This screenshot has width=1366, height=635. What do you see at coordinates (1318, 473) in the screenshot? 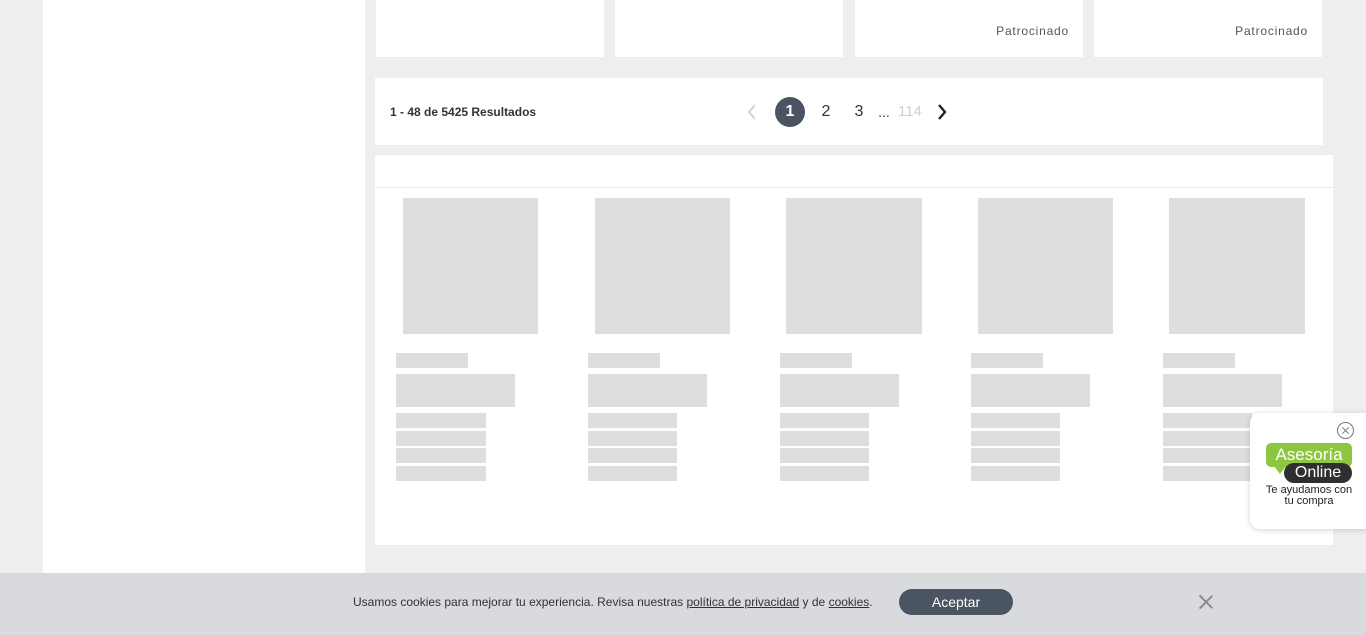
I see `advice-badge-bottom: Online` at bounding box center [1318, 473].